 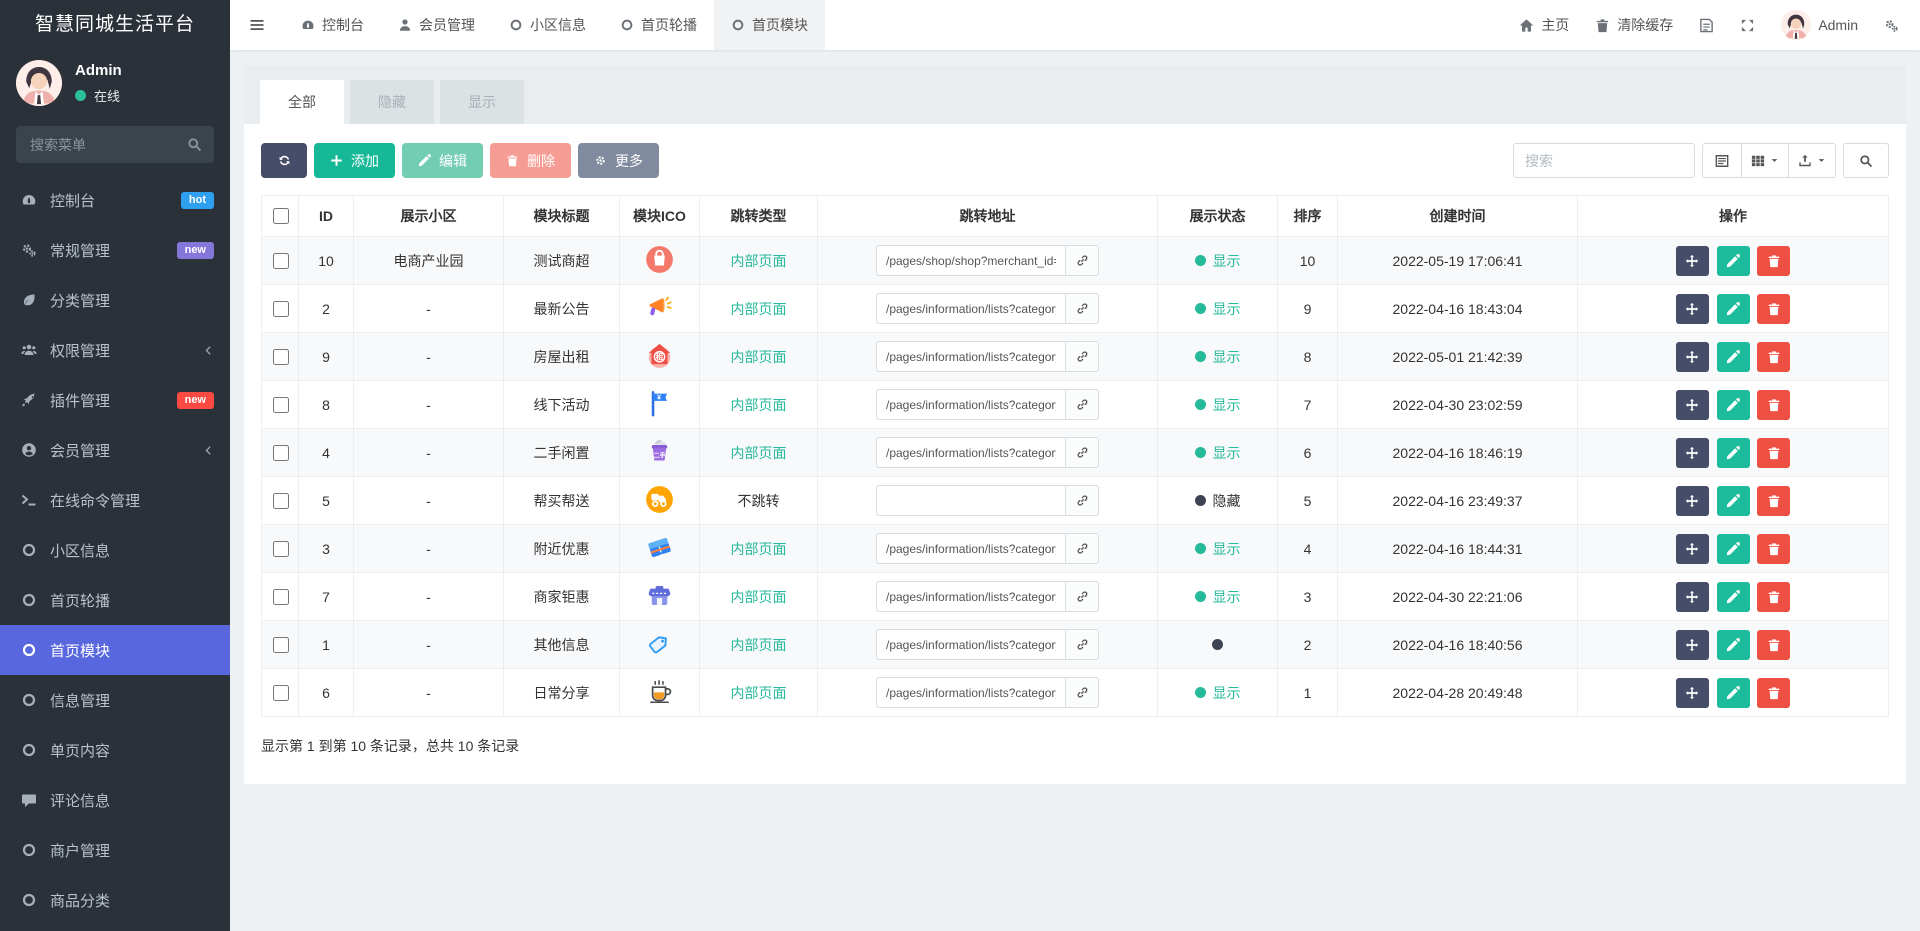 I want to click on sidebar-item-merchant: 商户管理, so click(x=115, y=850).